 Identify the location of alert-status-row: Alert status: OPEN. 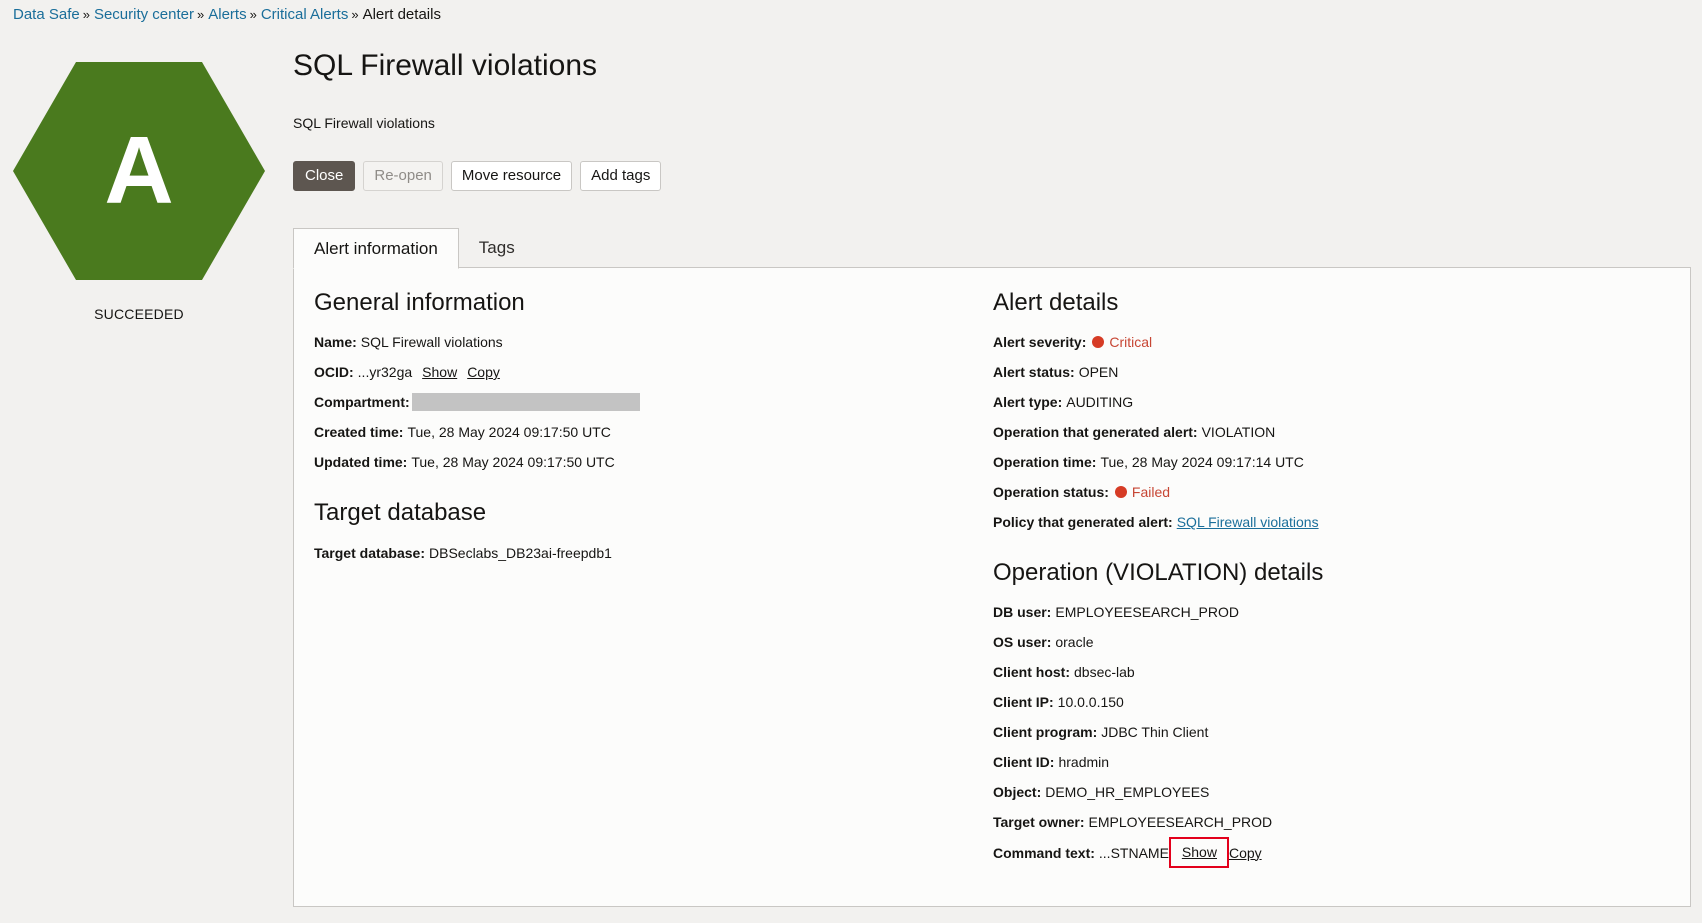
(1055, 372).